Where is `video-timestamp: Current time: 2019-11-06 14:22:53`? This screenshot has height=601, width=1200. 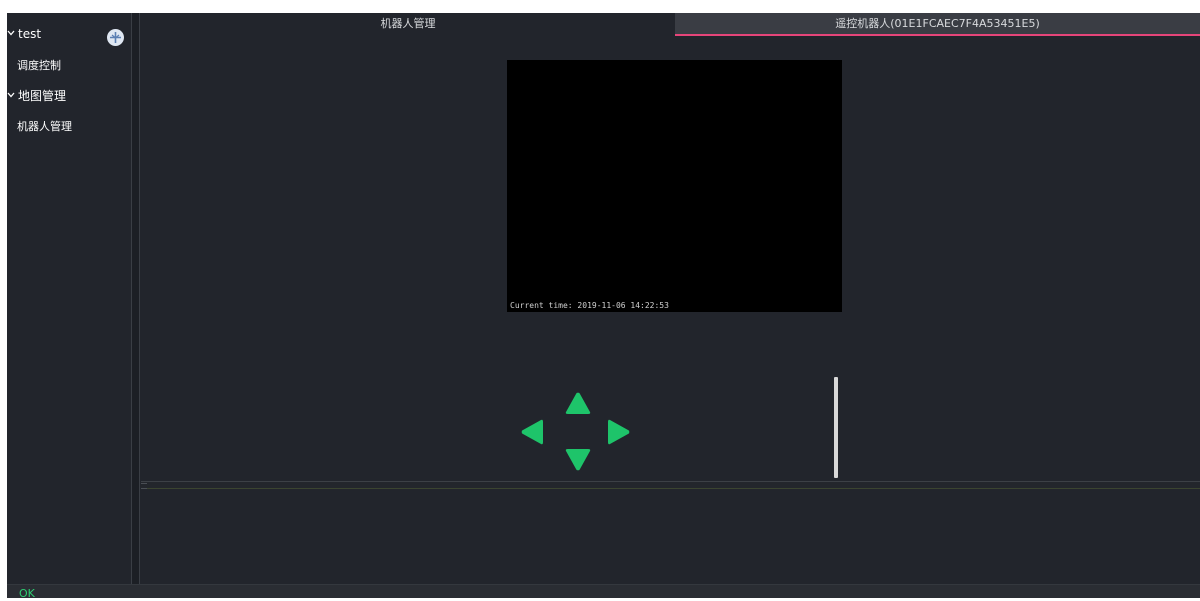 video-timestamp: Current time: 2019-11-06 14:22:53 is located at coordinates (589, 305).